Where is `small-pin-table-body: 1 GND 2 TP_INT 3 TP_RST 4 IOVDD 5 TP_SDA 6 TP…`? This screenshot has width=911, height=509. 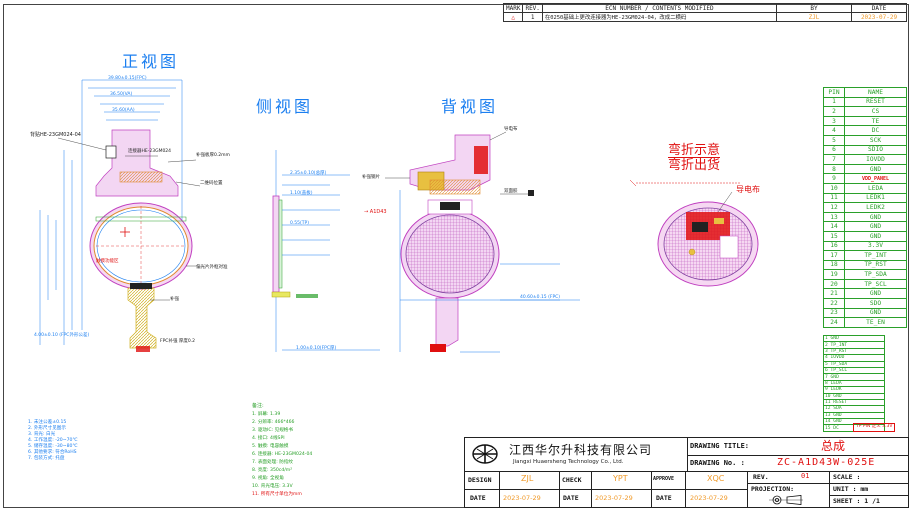
small-pin-table-body: 1 GND 2 TP_INT 3 TP_RST 4 IOVDD 5 TP_SDA 6 TP… is located at coordinates (854, 383).